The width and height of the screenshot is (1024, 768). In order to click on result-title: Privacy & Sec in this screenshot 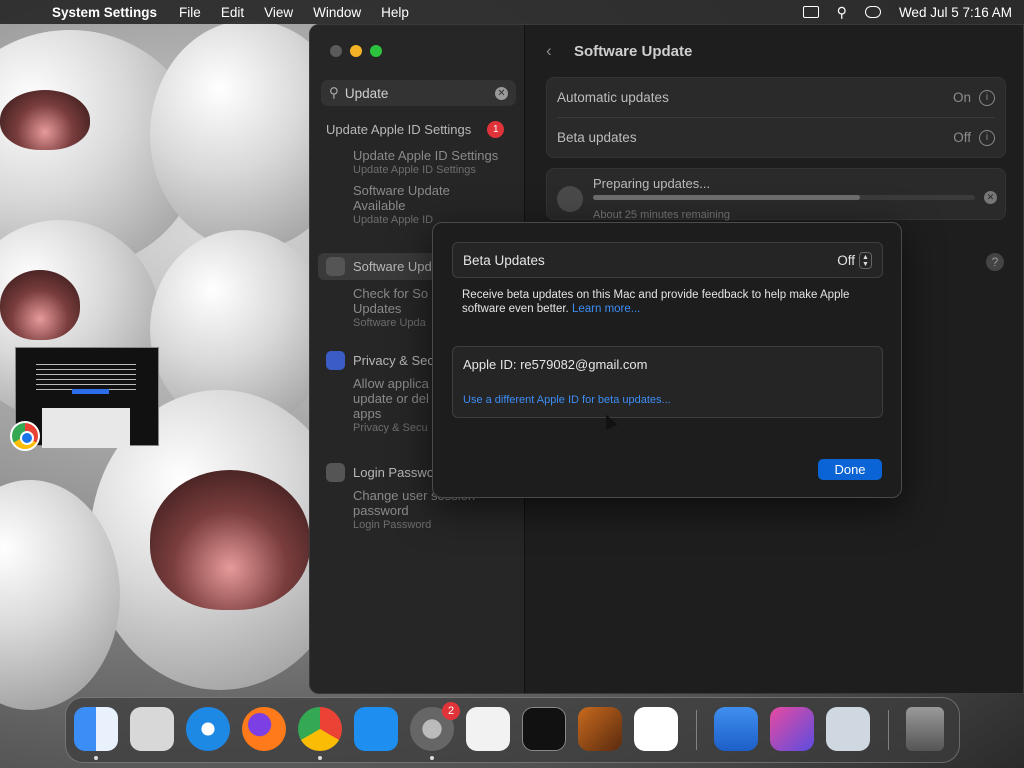, I will do `click(393, 360)`.